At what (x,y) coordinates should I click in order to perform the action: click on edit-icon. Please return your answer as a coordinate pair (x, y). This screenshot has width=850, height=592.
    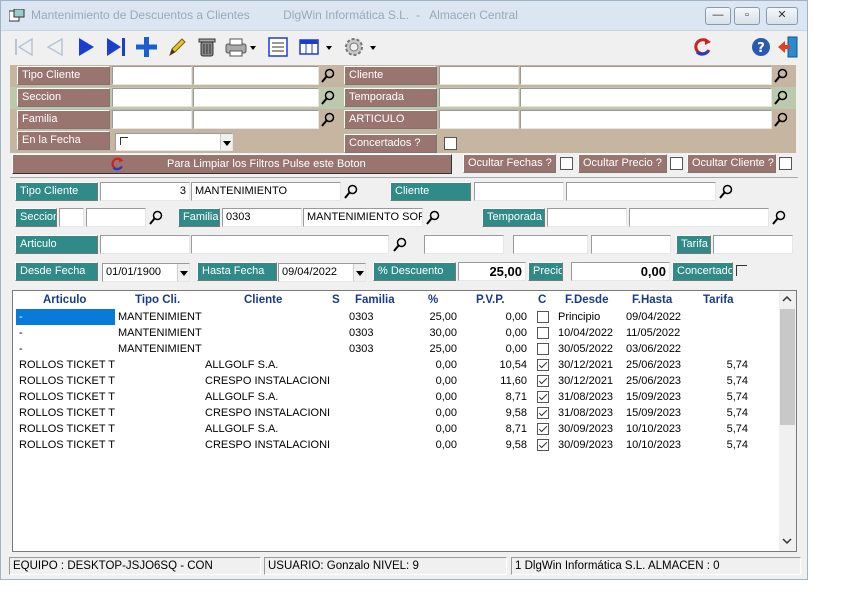
    Looking at the image, I should click on (177, 47).